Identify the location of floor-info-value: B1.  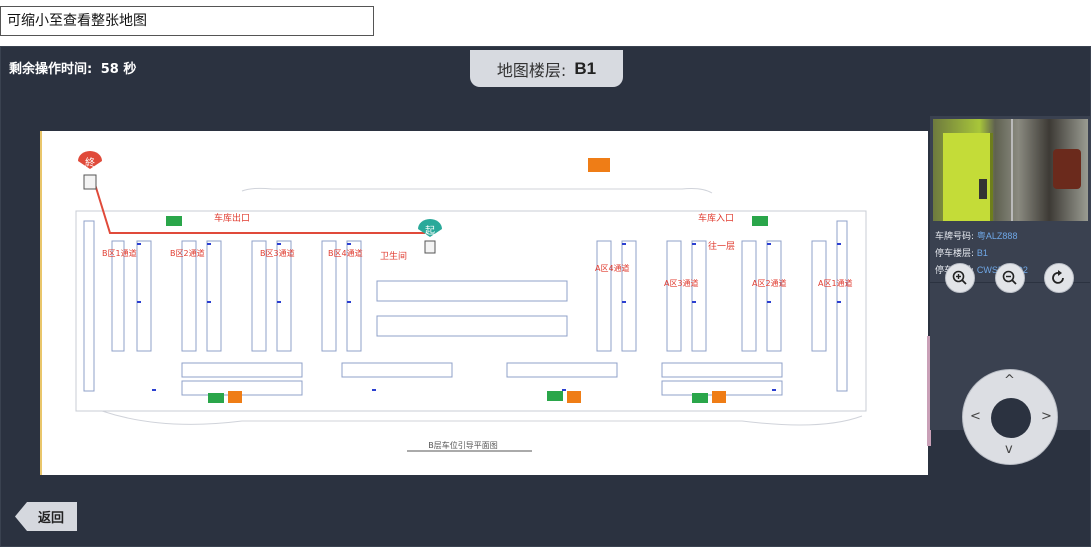
(982, 253).